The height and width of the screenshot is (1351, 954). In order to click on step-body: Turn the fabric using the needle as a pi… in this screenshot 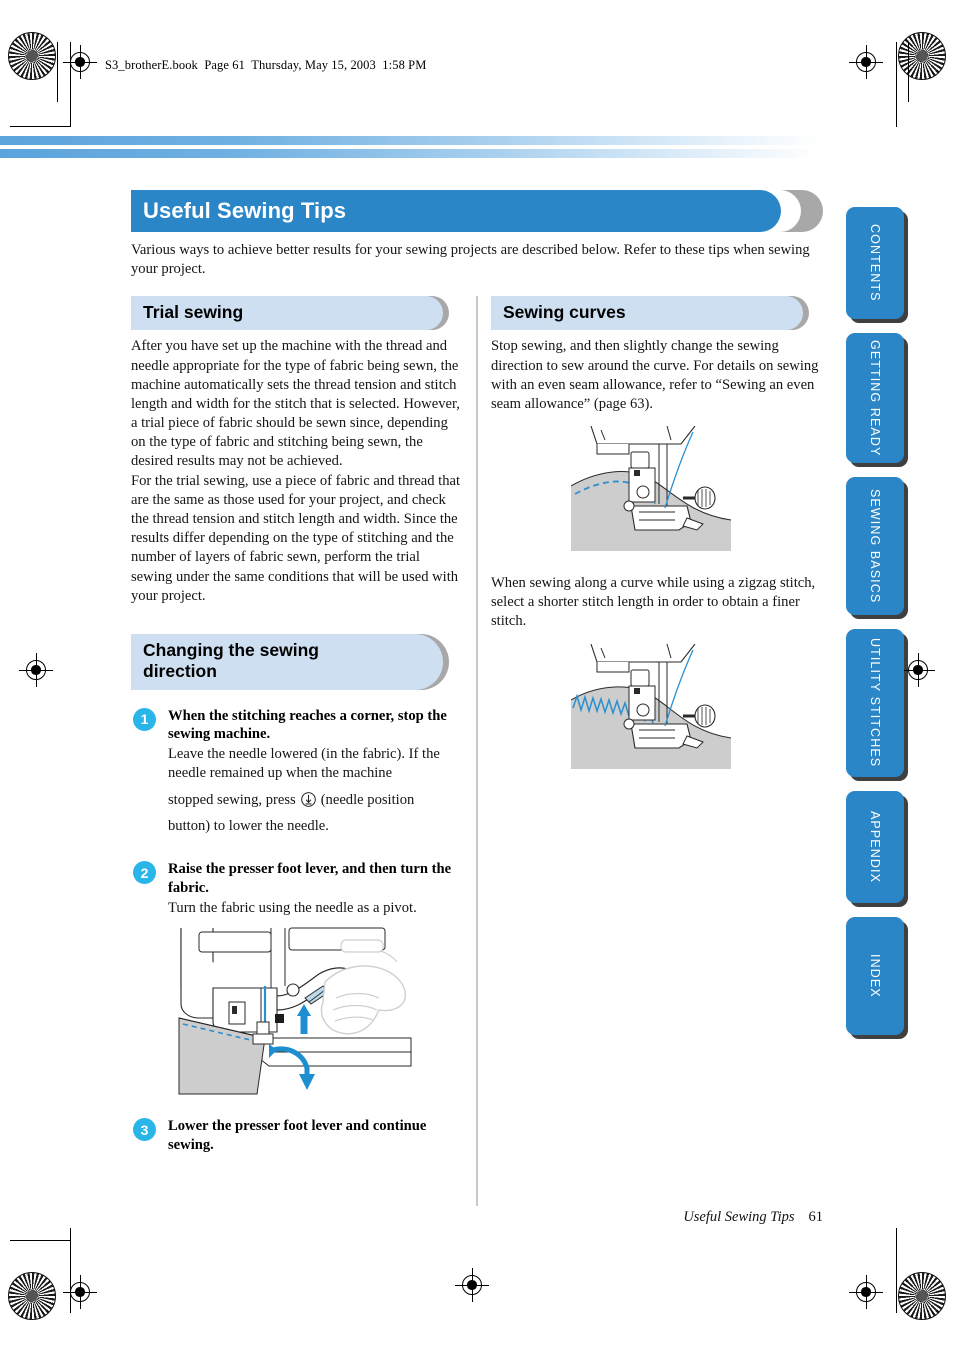, I will do `click(292, 907)`.